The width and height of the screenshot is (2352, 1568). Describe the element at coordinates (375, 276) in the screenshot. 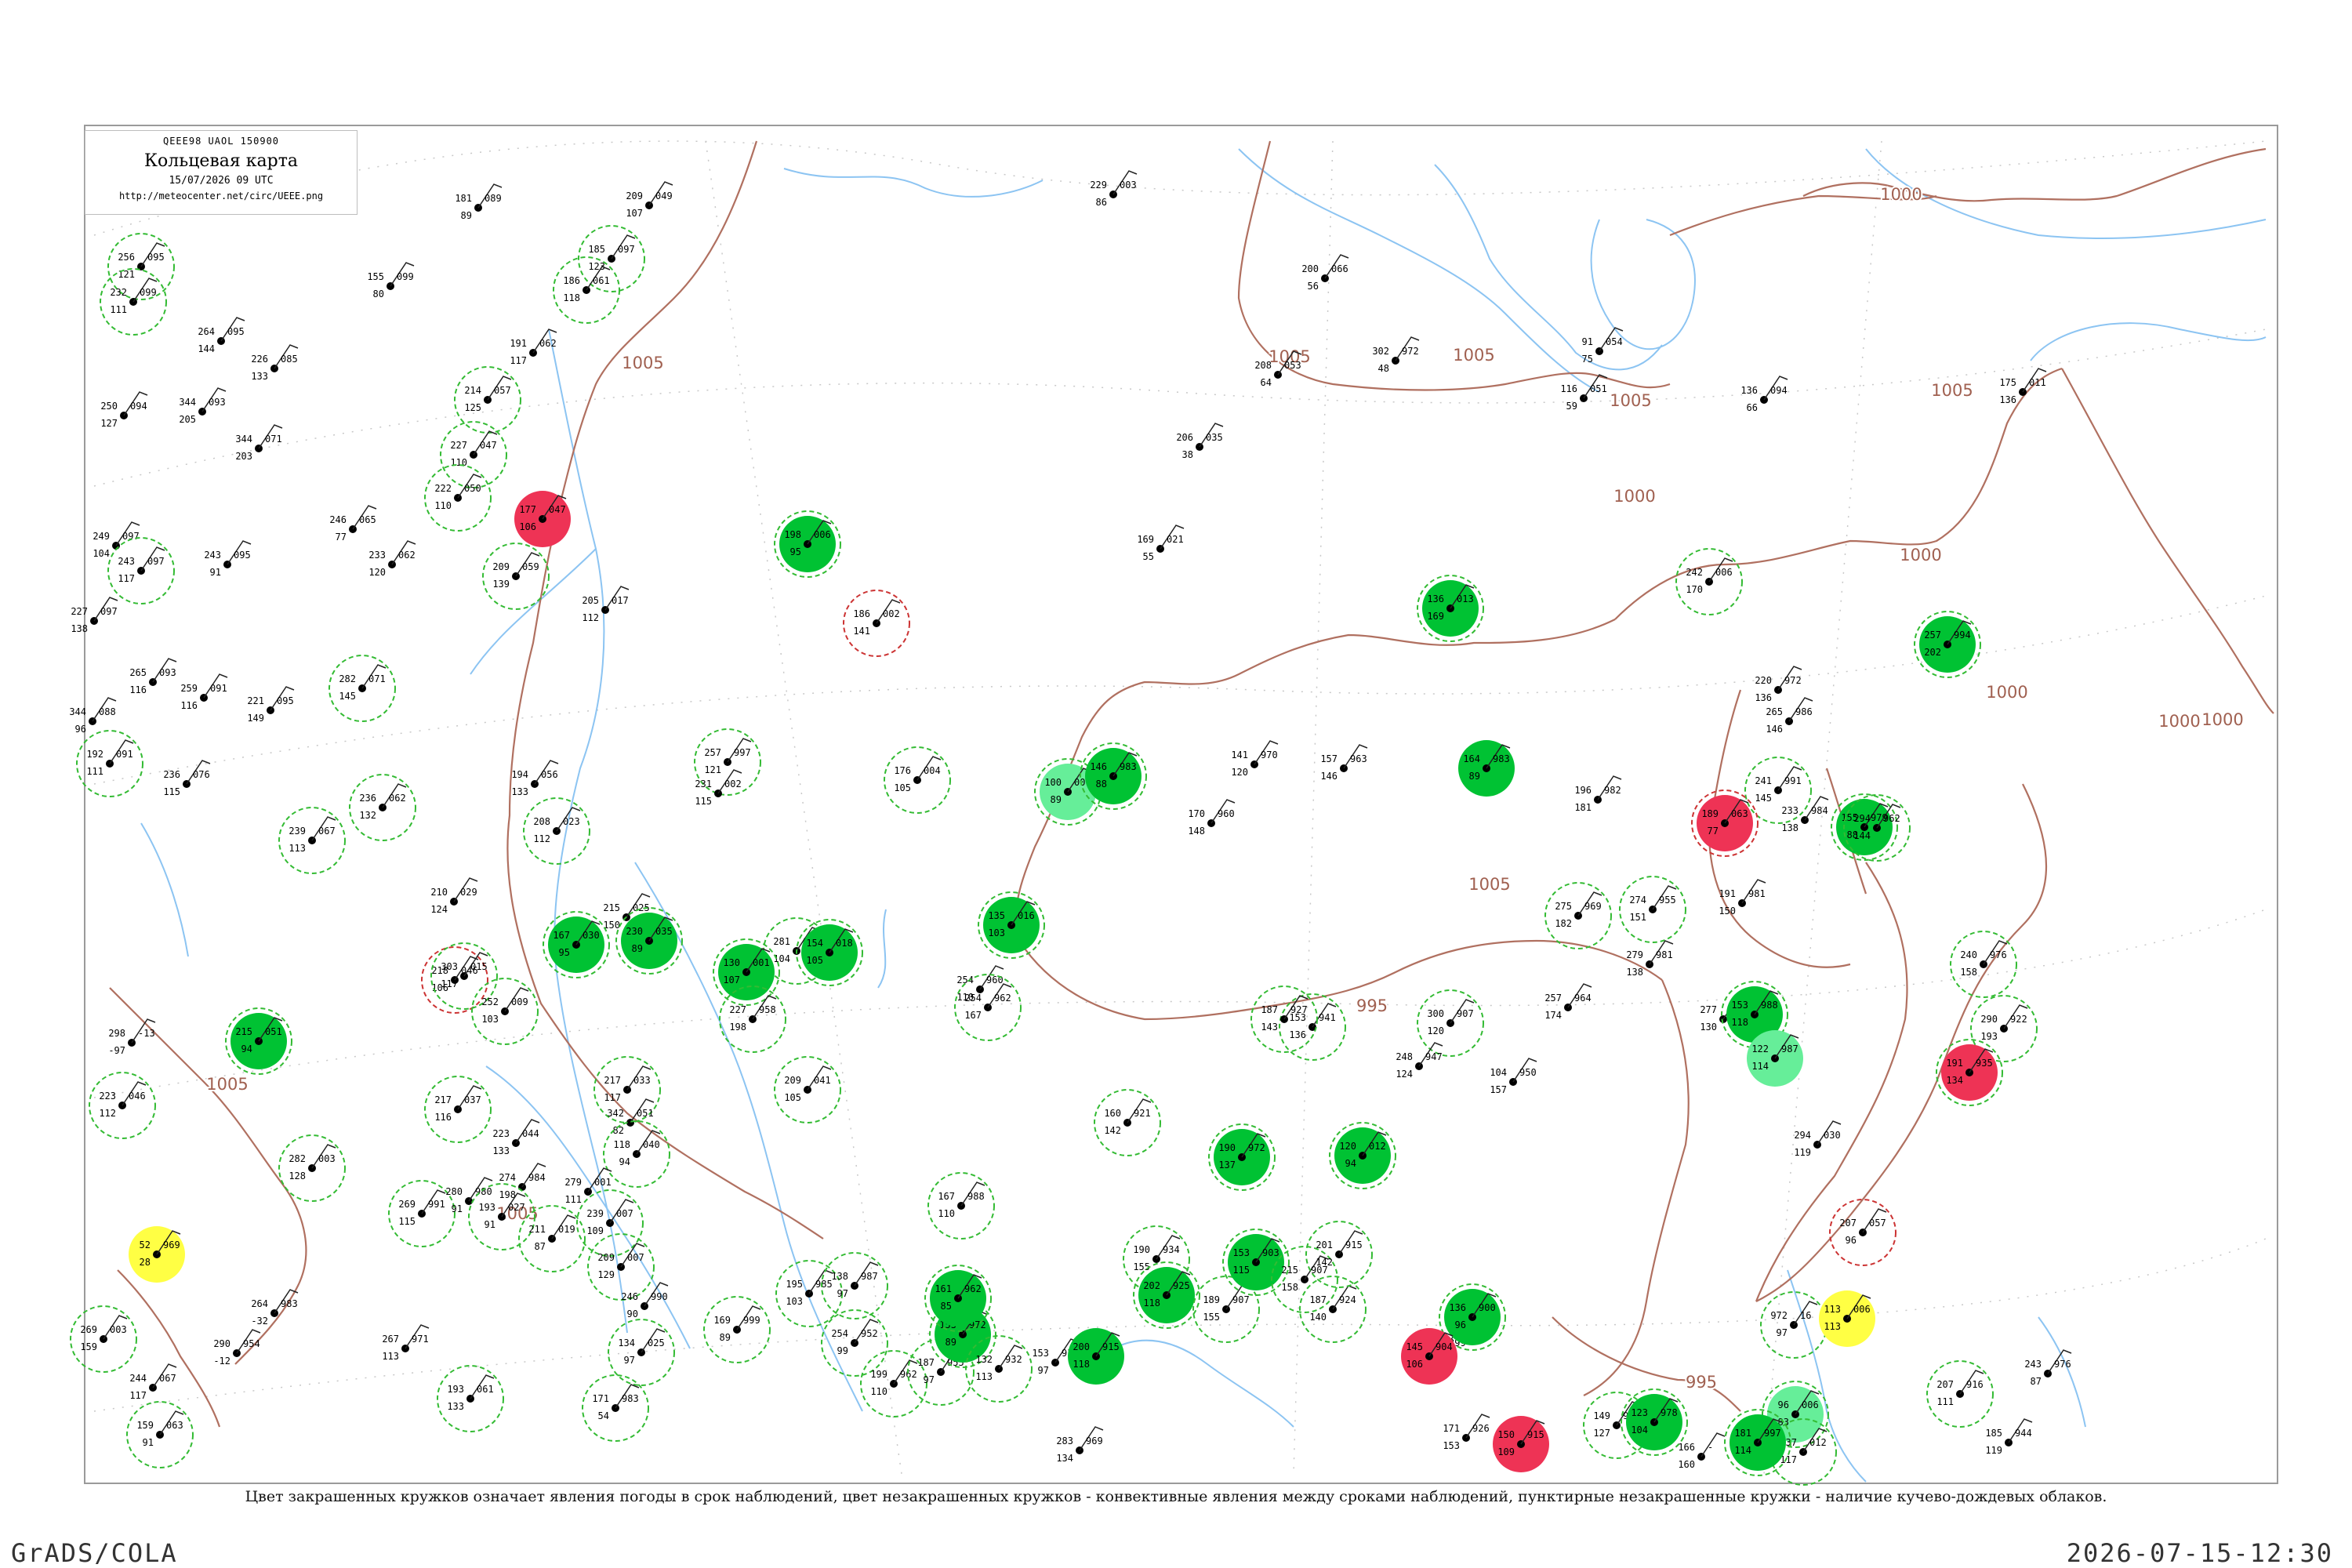

I see `station-temperature: 155` at that location.